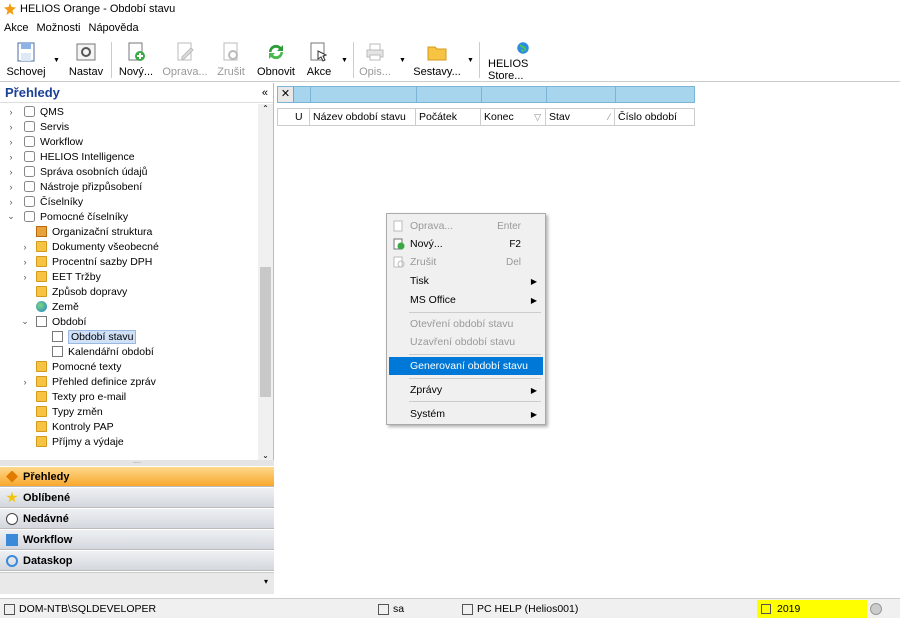 The height and width of the screenshot is (618, 900). I want to click on actions-button: Akce, so click(319, 60).